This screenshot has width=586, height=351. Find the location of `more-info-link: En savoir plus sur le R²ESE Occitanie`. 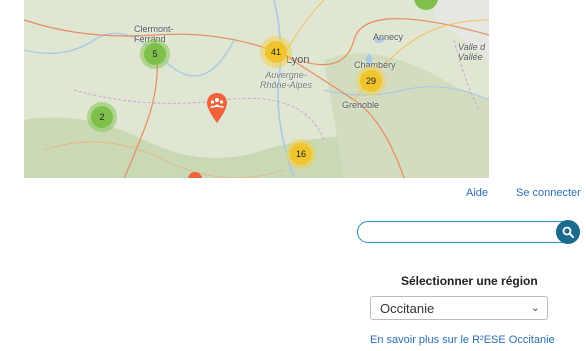

more-info-link: En savoir plus sur le R²ESE Occitanie is located at coordinates (462, 340).